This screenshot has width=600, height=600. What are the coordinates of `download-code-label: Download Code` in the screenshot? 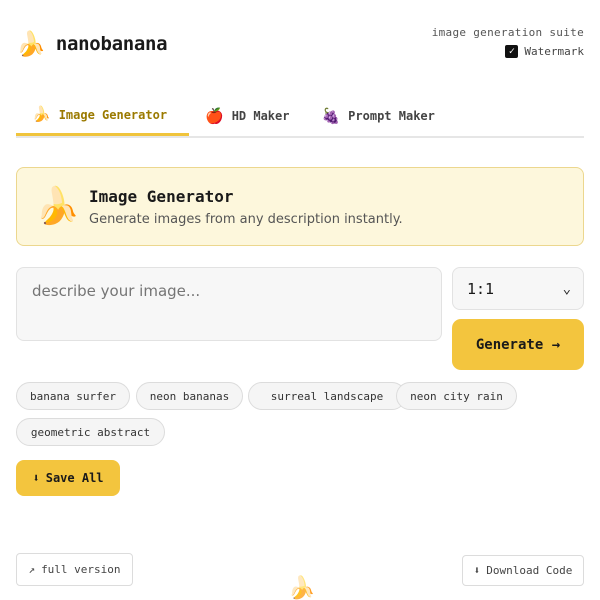 It's located at (529, 570).